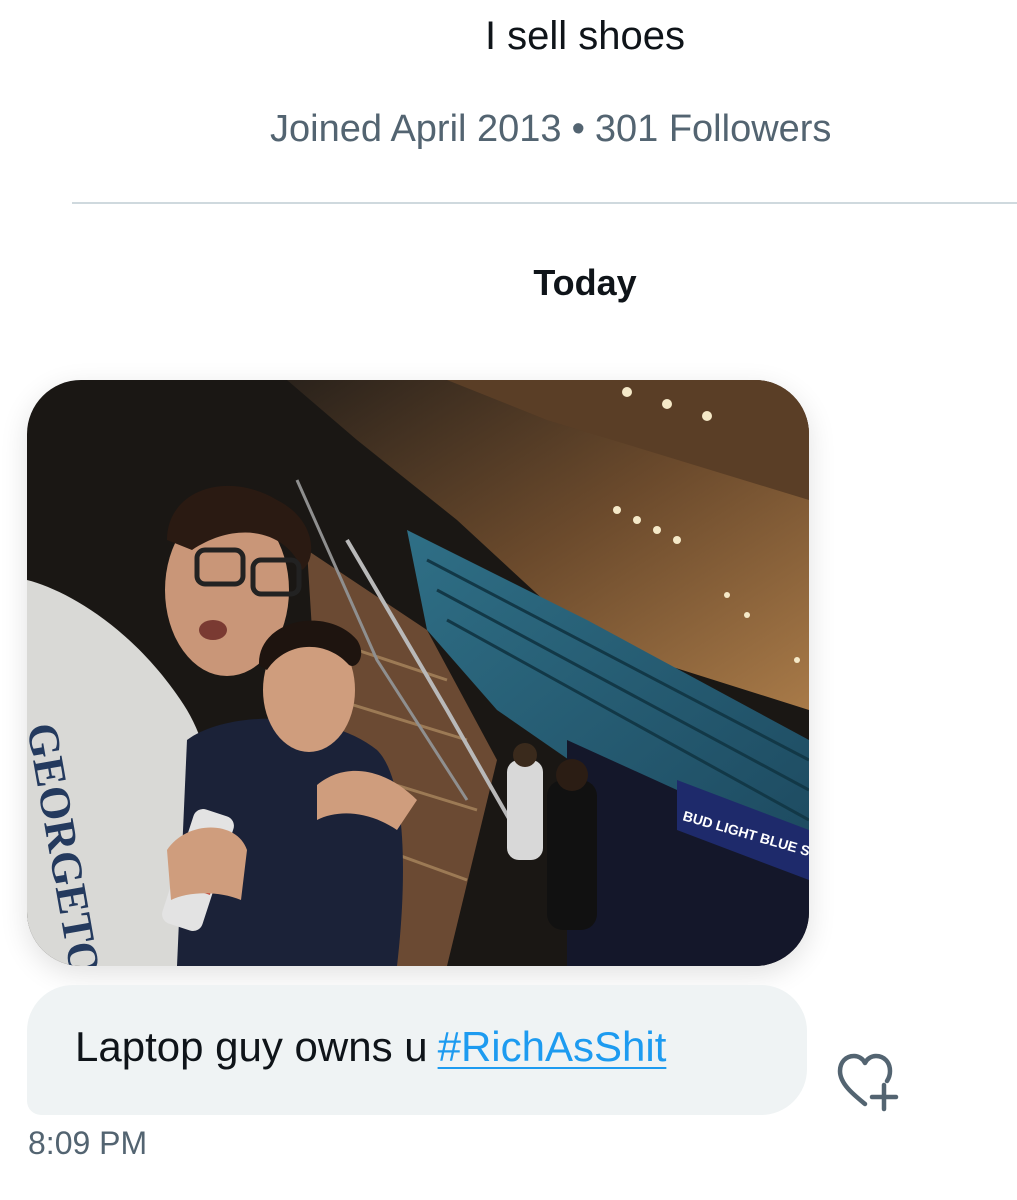 Image resolution: width=1017 pixels, height=1200 pixels. What do you see at coordinates (552, 1046) in the screenshot?
I see `hashtag-link: #RichAsShit` at bounding box center [552, 1046].